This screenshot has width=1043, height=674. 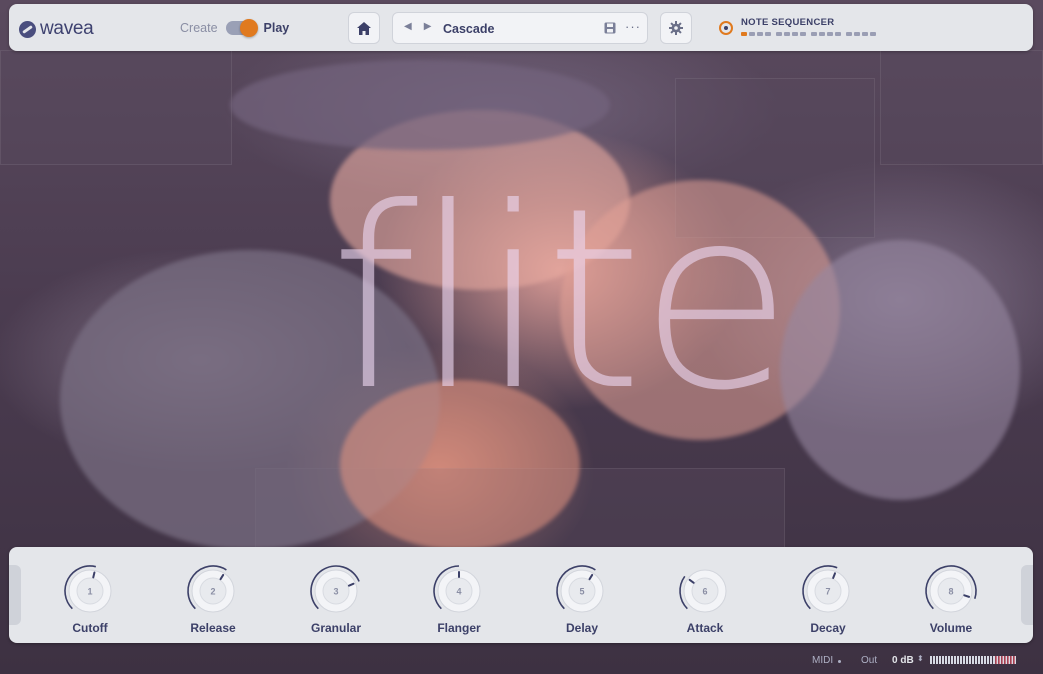 What do you see at coordinates (199, 28) in the screenshot?
I see `mode-create-label: Create` at bounding box center [199, 28].